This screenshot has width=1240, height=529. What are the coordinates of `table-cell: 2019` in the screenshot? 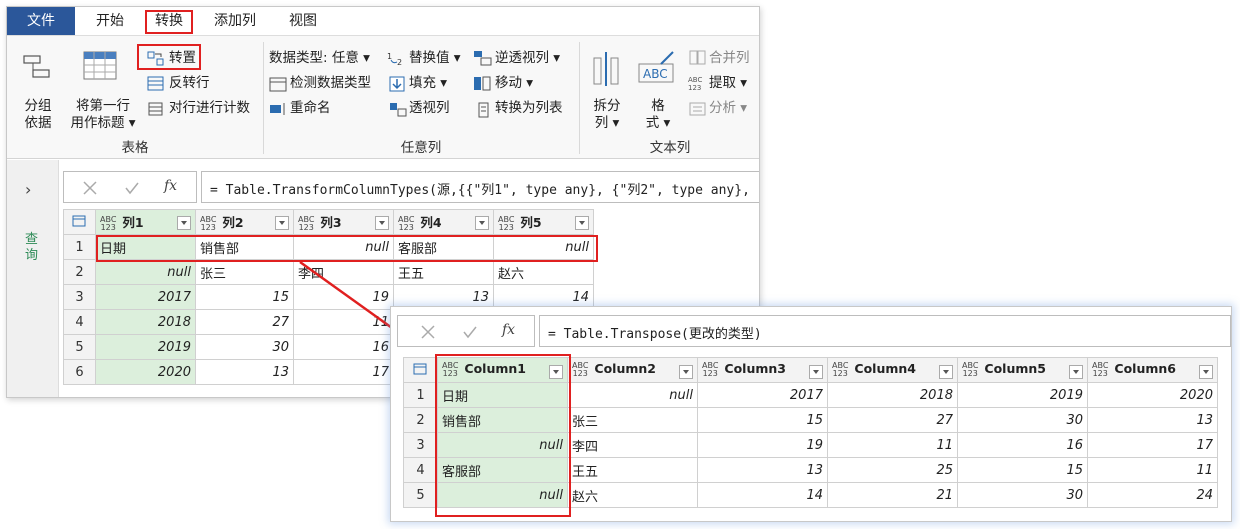 It's located at (1022, 395).